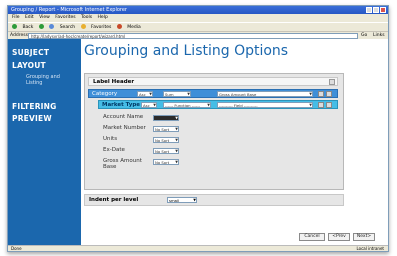 The width and height of the screenshot is (397, 256). What do you see at coordinates (312, 237) in the screenshot?
I see `cancel-button: Cancel` at bounding box center [312, 237].